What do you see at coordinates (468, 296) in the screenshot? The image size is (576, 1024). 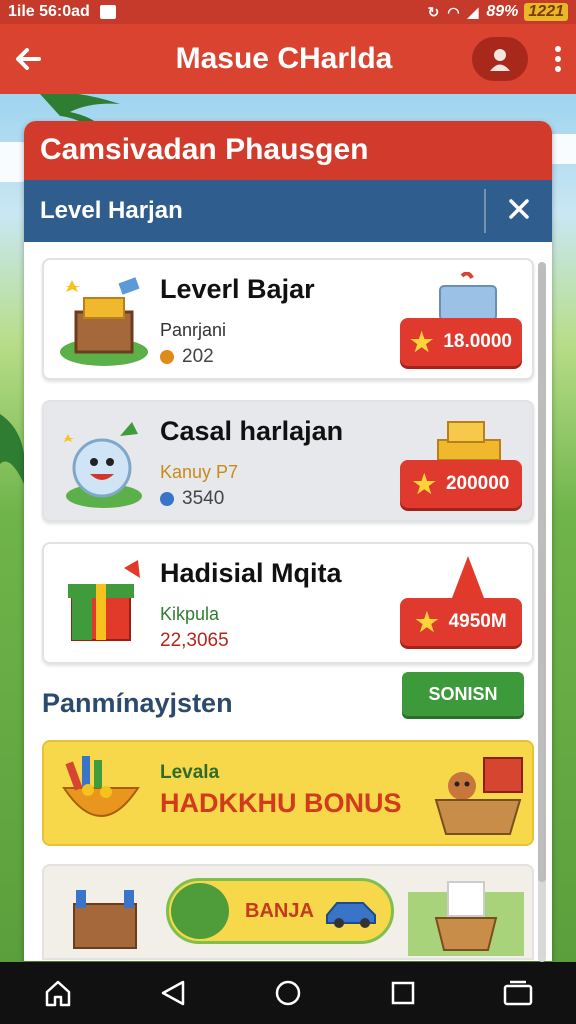 I see `gift-box-decoration` at bounding box center [468, 296].